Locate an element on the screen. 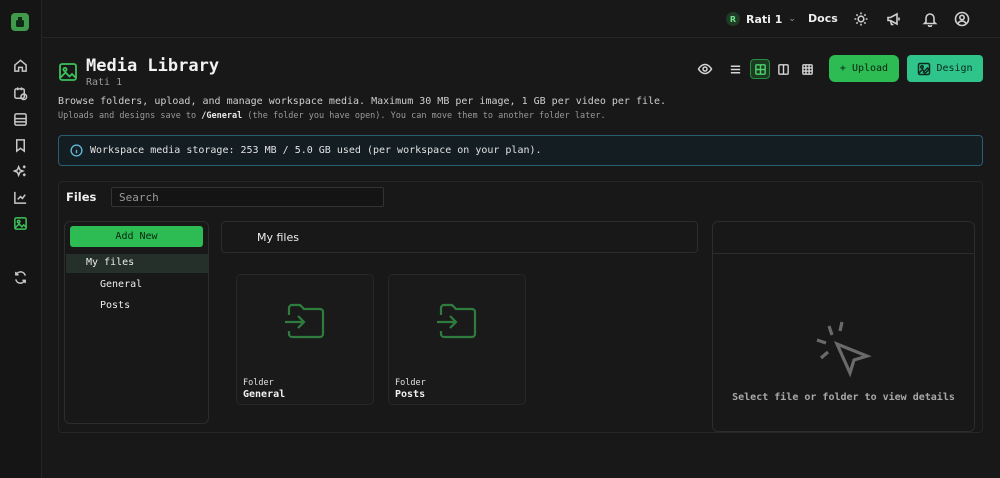 This screenshot has width=1000, height=478. design-button: Design is located at coordinates (945, 68).